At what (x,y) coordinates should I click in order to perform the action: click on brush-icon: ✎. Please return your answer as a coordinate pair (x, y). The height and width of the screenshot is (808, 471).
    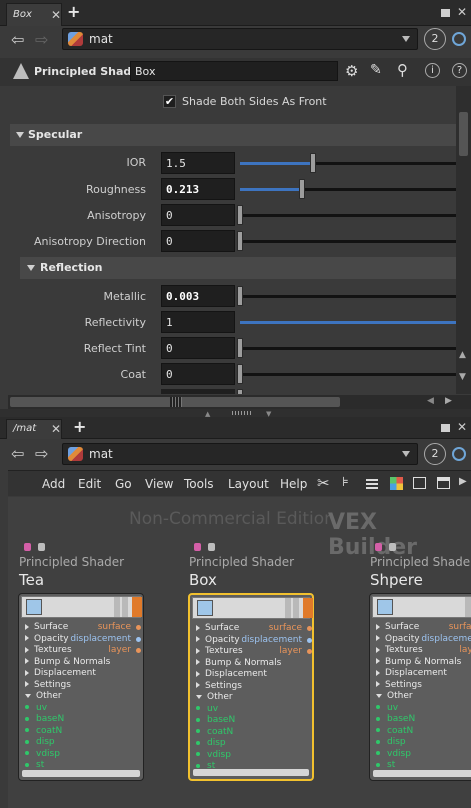
    Looking at the image, I should click on (376, 70).